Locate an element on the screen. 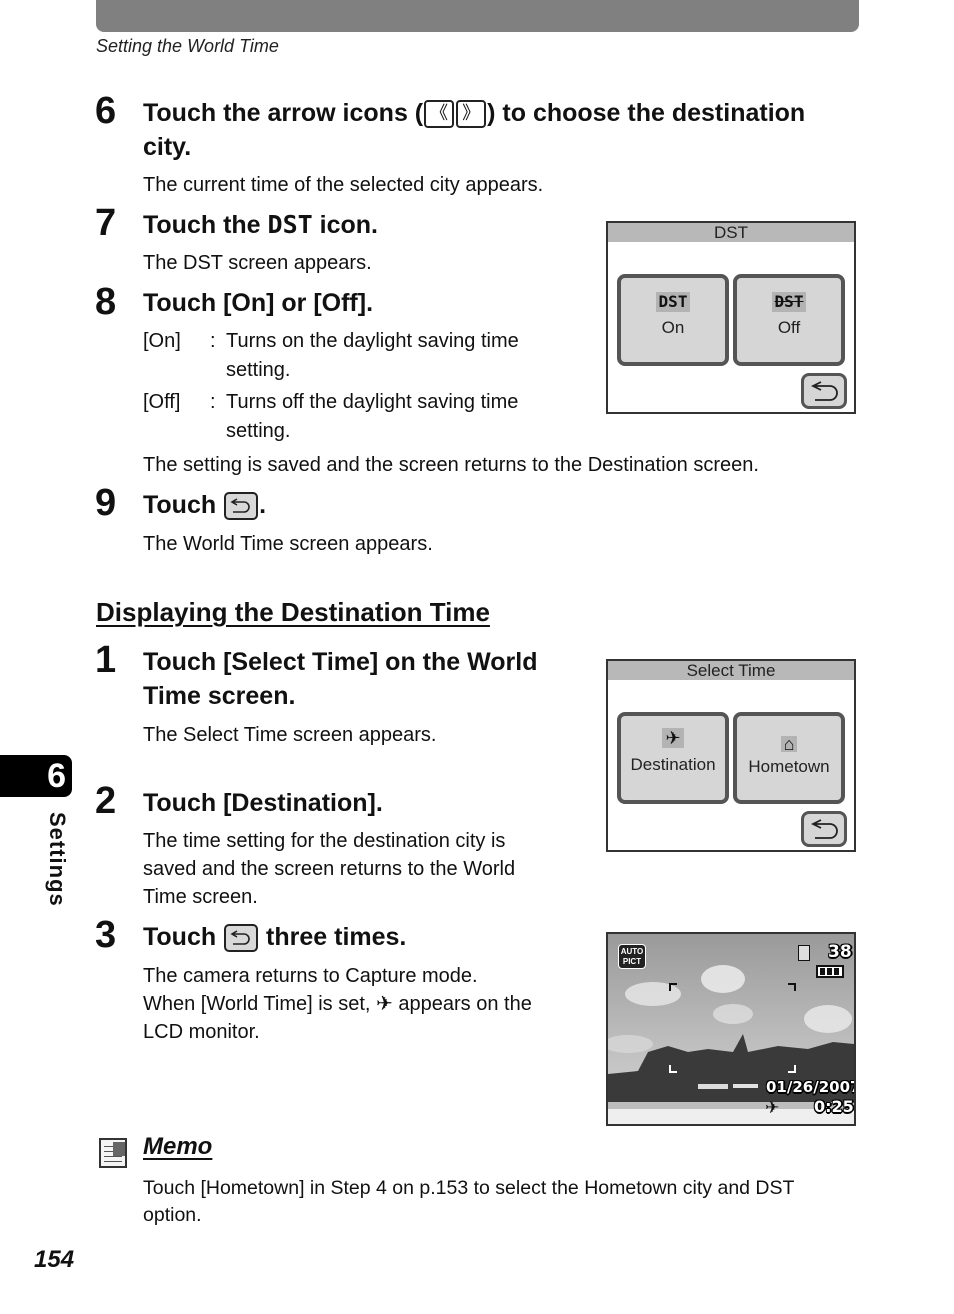  definition-term: [Off] is located at coordinates (162, 402).